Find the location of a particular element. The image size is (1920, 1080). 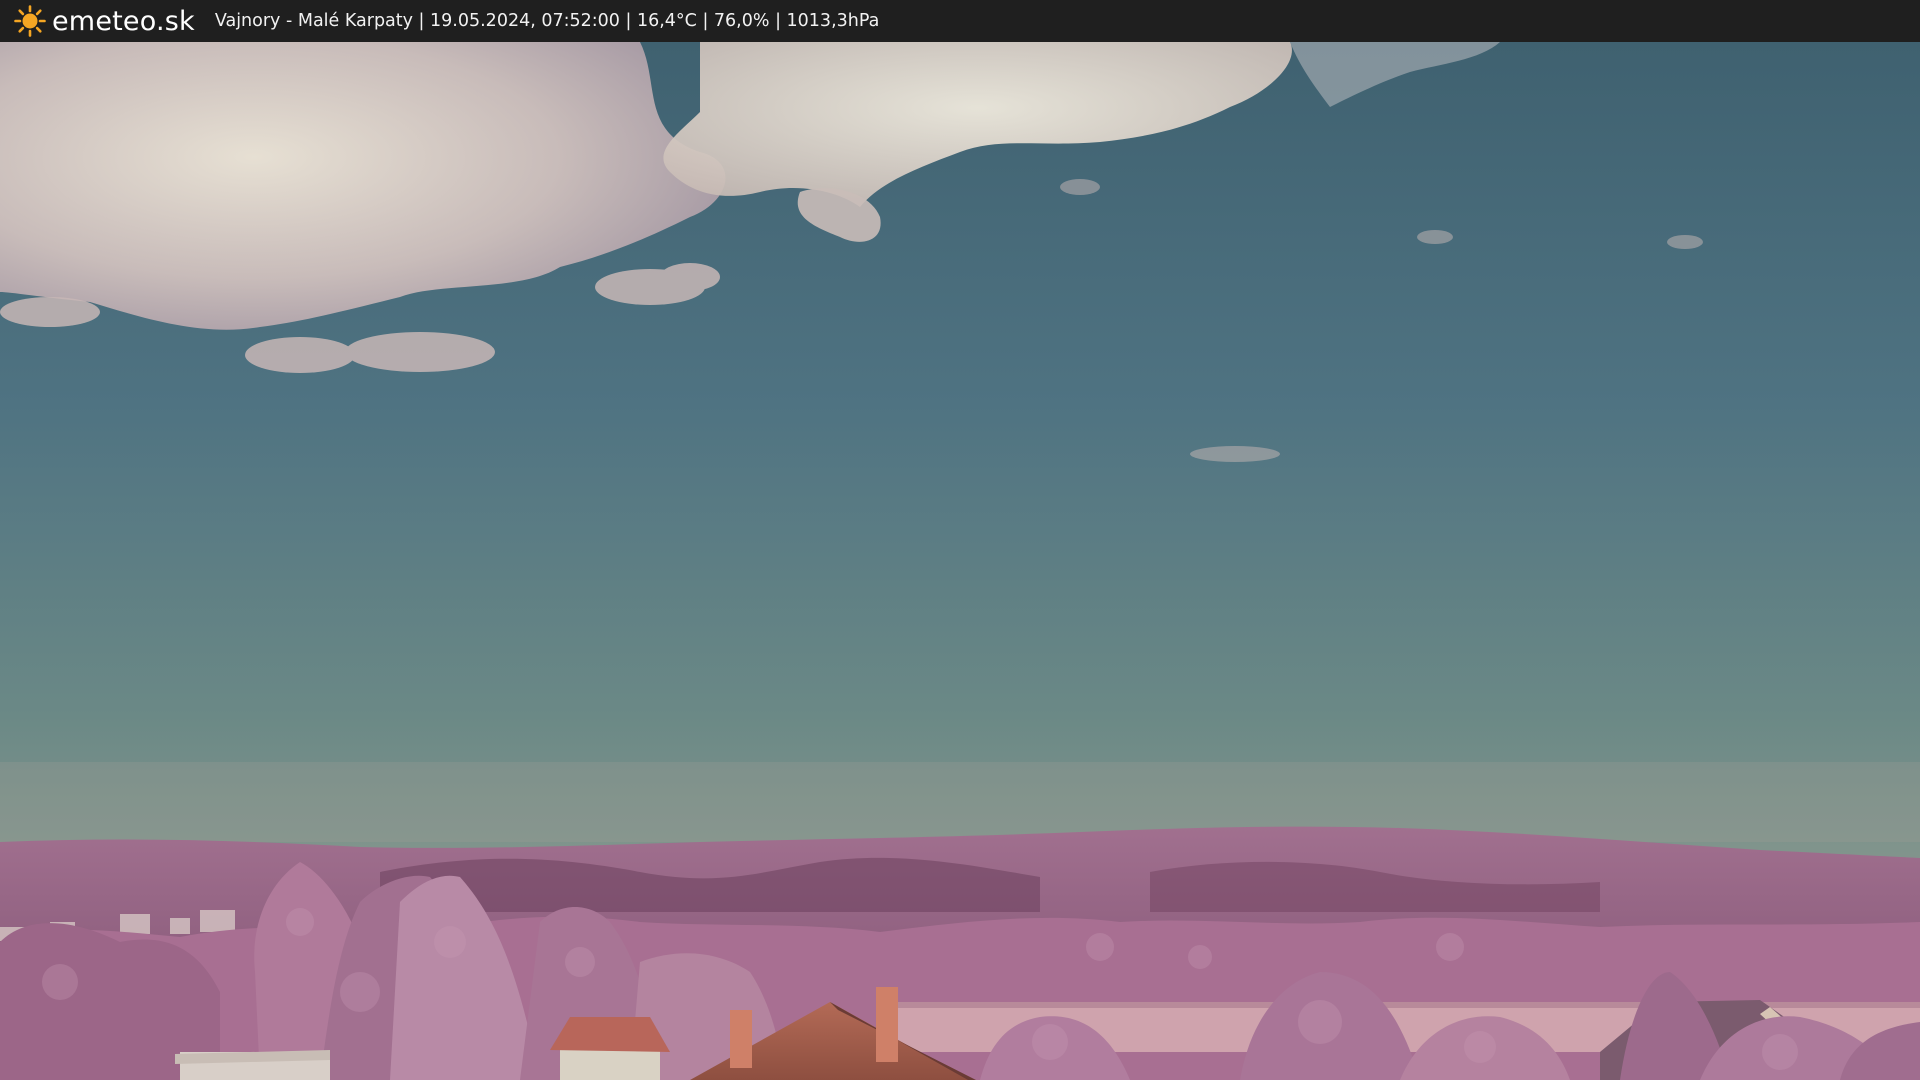

site-name: emeteo.sk is located at coordinates (123, 21).